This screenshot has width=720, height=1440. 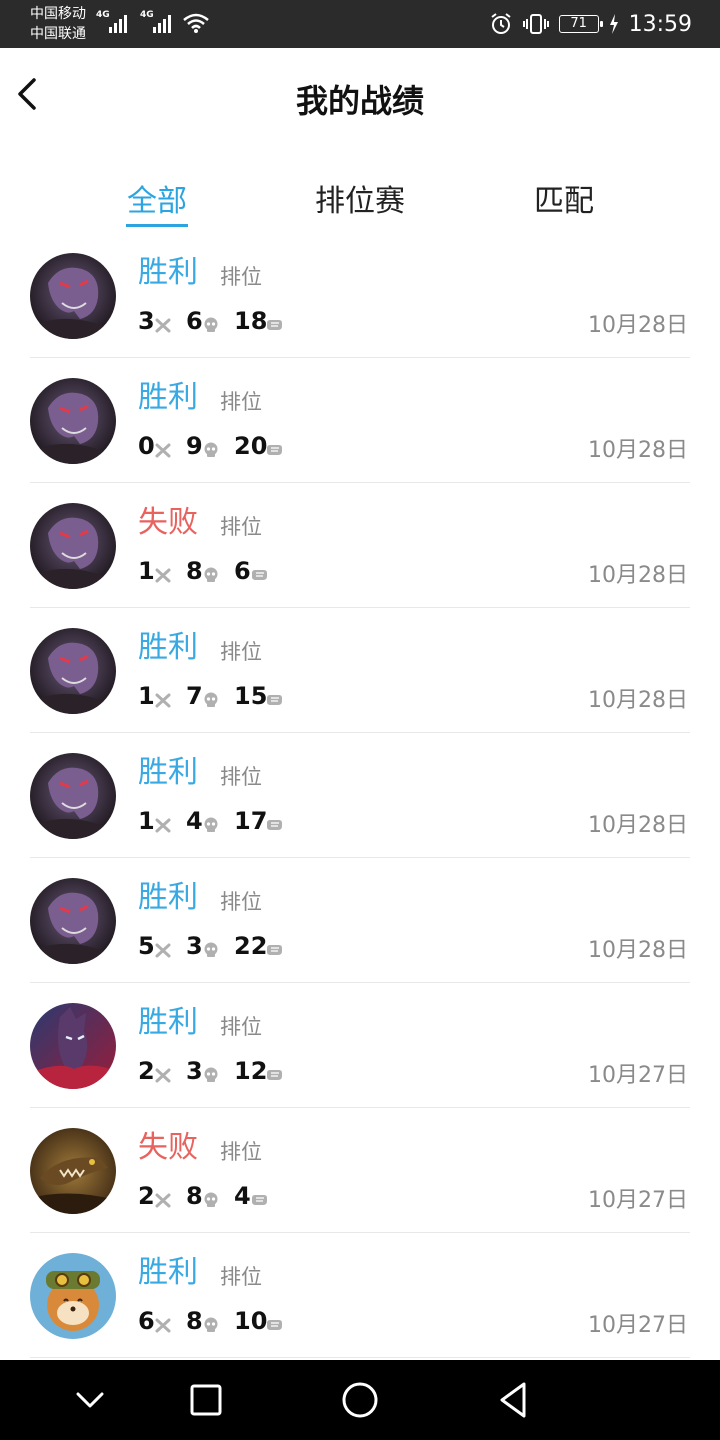 What do you see at coordinates (360, 1045) in the screenshot?
I see `match-row-7: 胜利 排位 2 3 12 10月27日` at bounding box center [360, 1045].